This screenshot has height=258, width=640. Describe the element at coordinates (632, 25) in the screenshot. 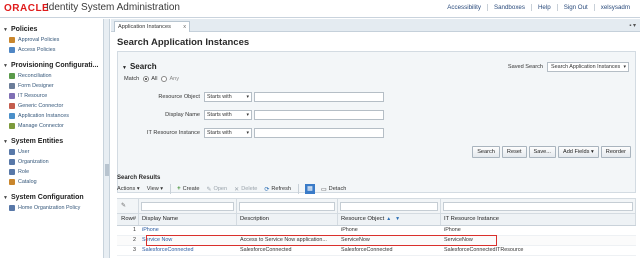

I see `tab-menu-icons: ▪ ▾` at that location.